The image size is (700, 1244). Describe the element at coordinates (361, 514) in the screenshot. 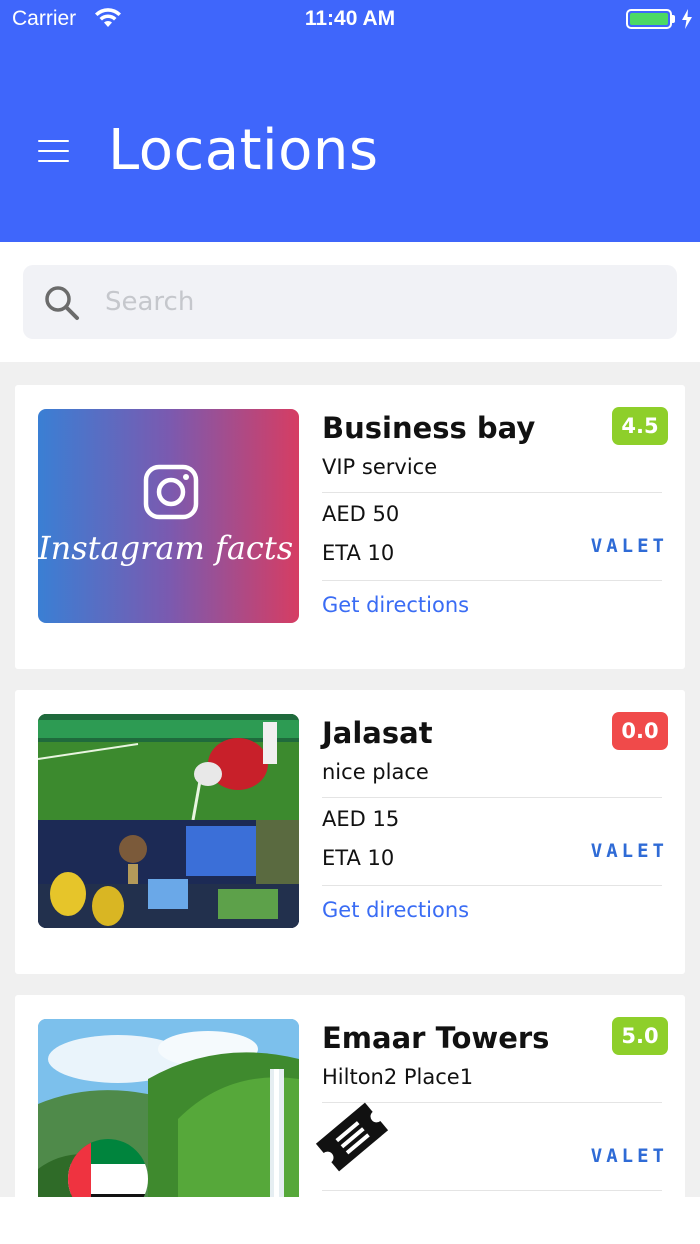

I see `price-label: AED 50` at that location.